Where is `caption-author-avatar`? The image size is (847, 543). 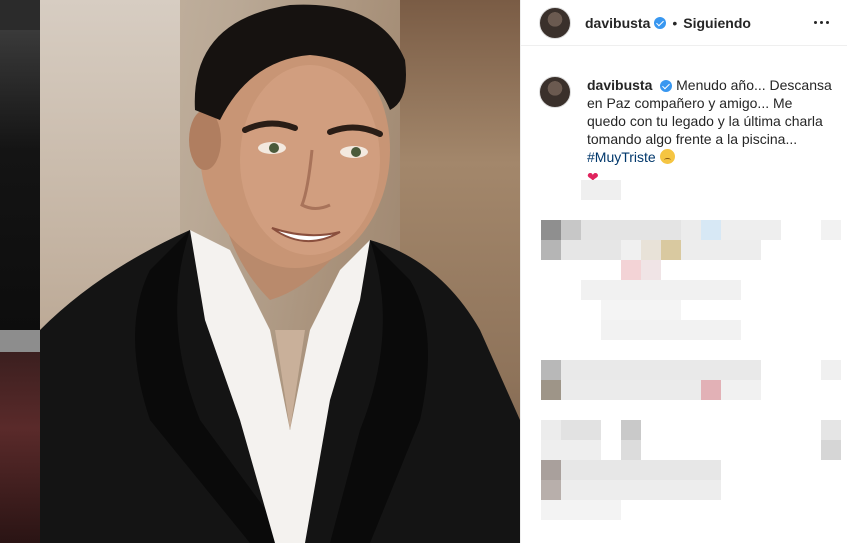
caption-author-avatar is located at coordinates (555, 92).